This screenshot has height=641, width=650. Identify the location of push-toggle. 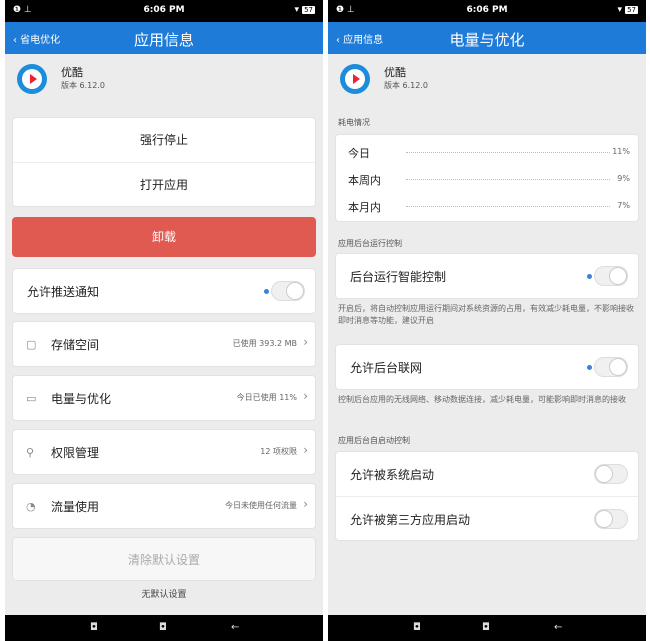
(284, 291).